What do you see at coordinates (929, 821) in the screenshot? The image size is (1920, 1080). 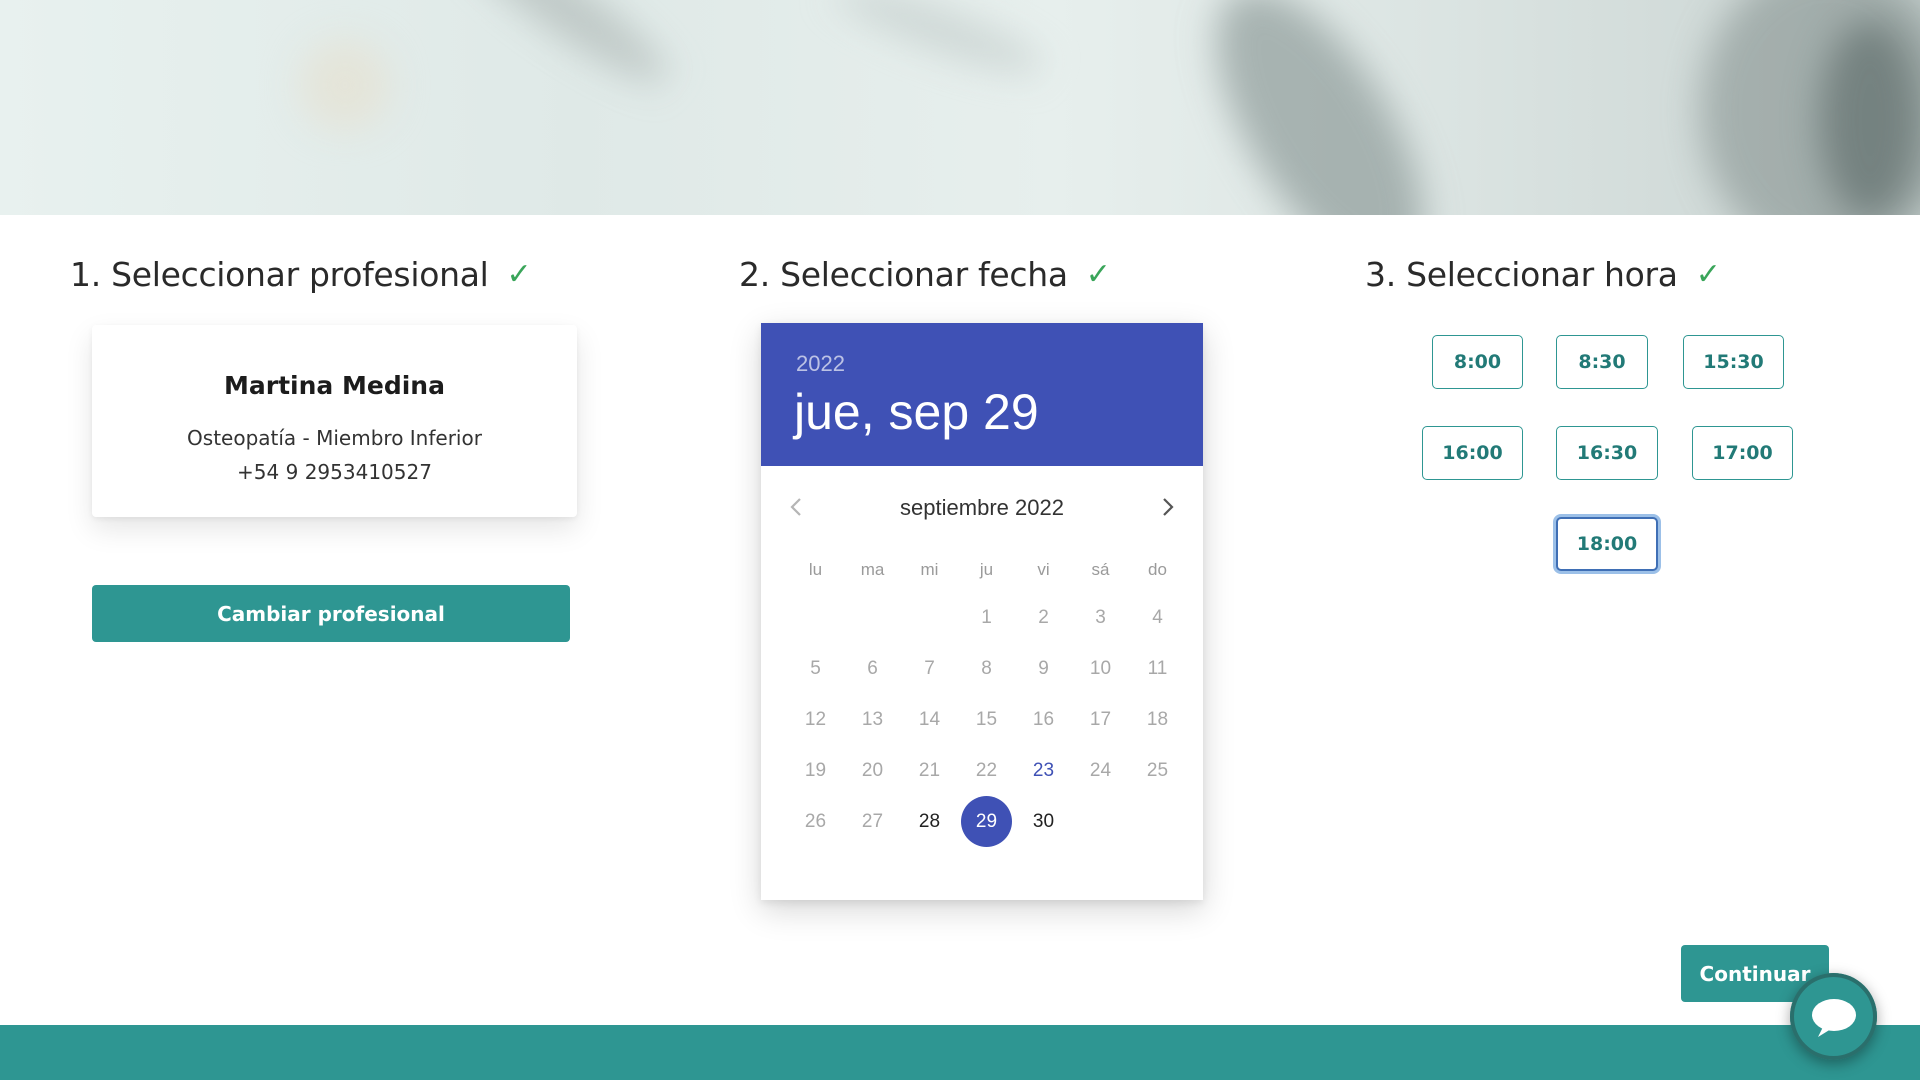 I see `calendar-day: 28` at bounding box center [929, 821].